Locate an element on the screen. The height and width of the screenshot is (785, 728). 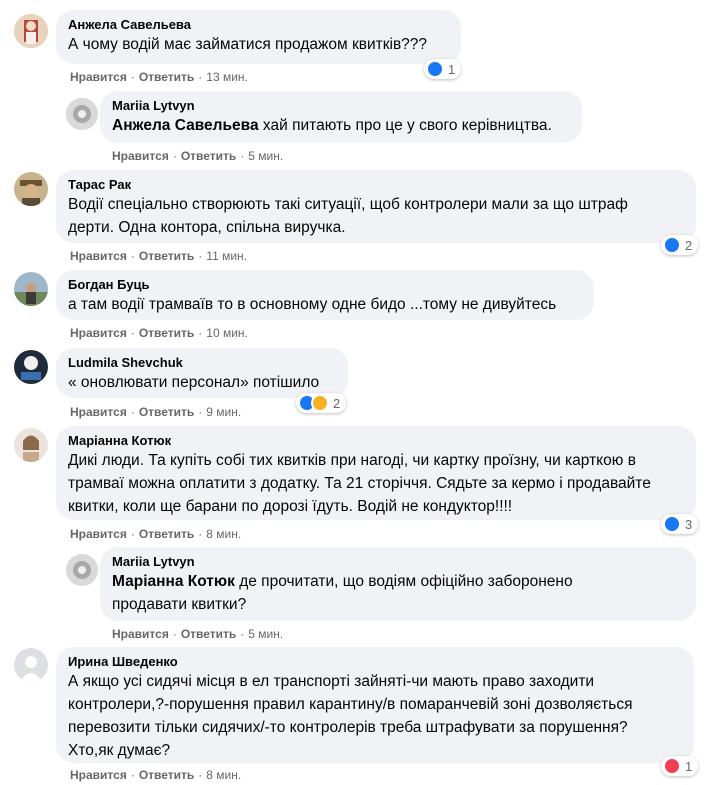
reaction-count: 3 is located at coordinates (680, 524).